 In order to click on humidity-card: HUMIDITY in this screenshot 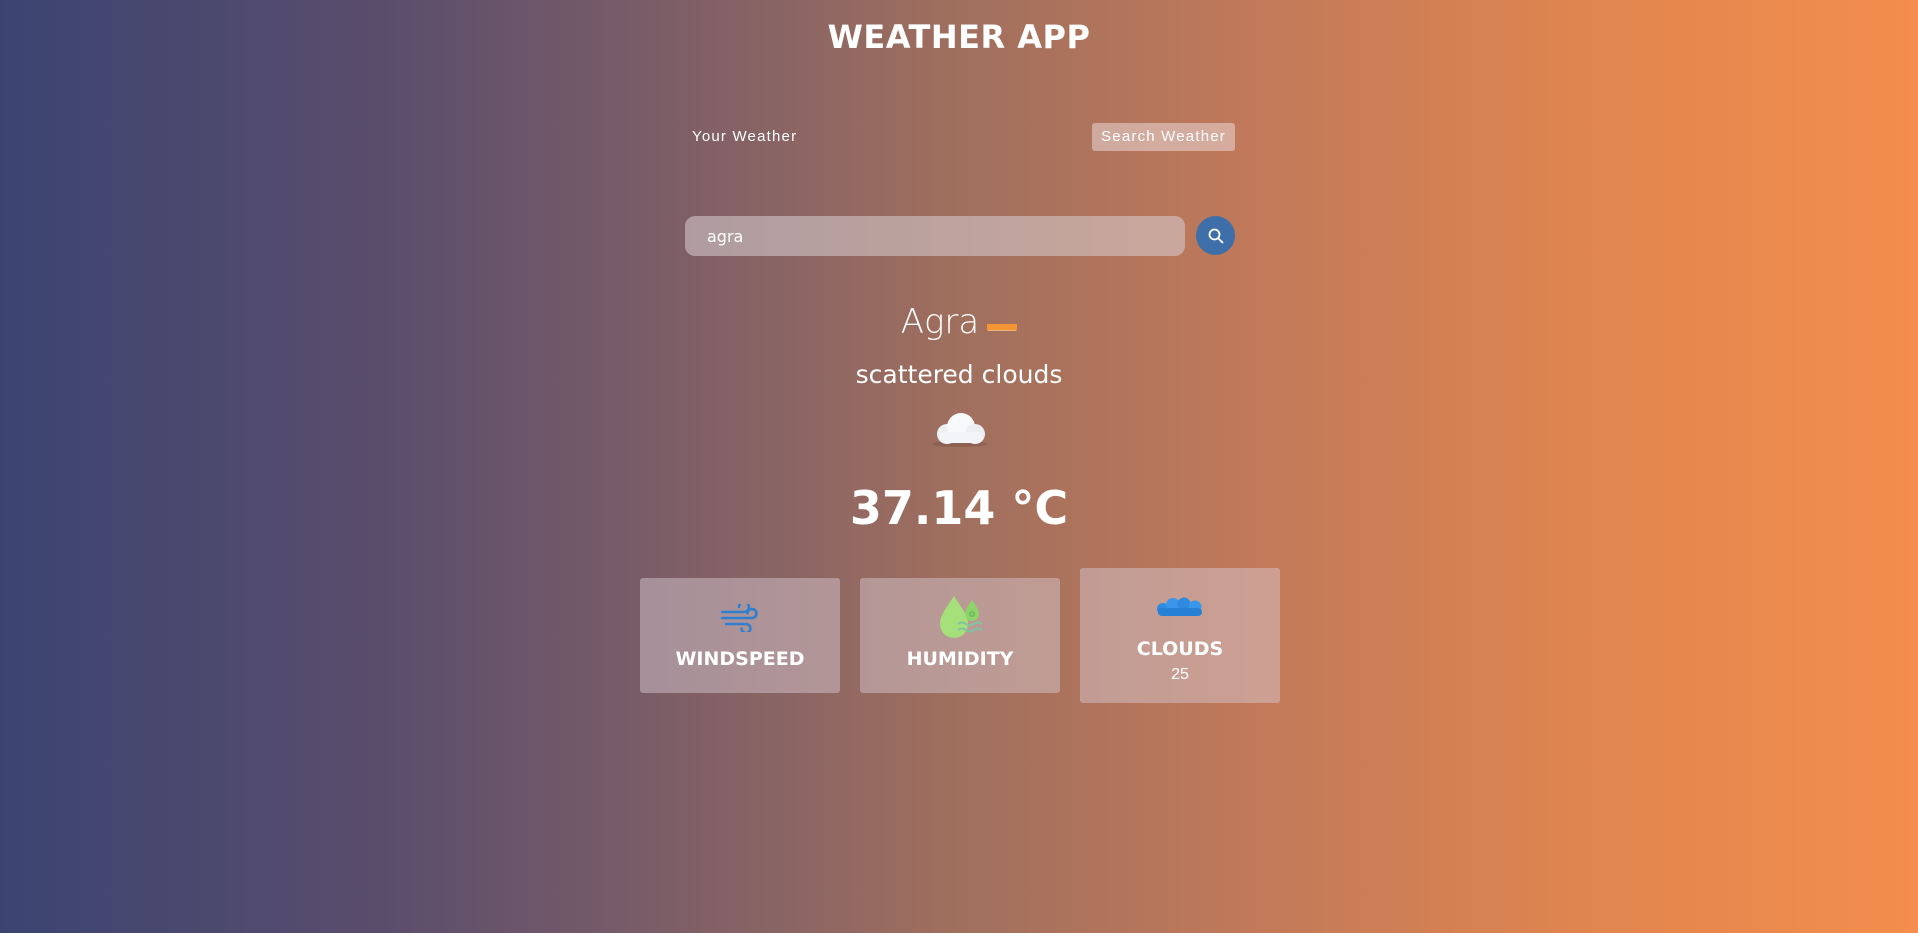, I will do `click(960, 635)`.